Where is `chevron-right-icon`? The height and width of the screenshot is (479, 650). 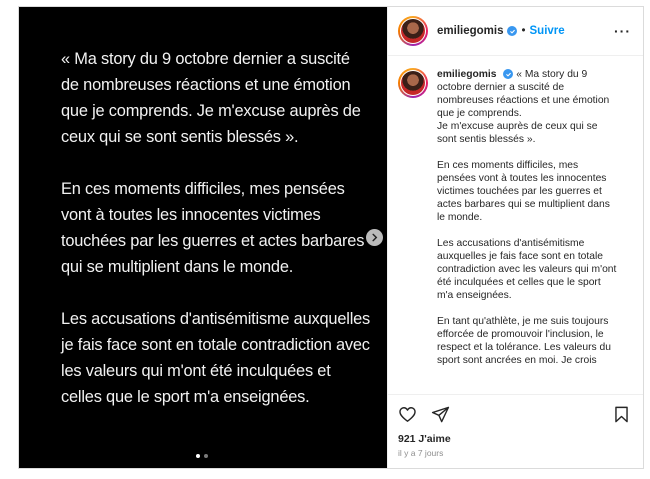 chevron-right-icon is located at coordinates (375, 237).